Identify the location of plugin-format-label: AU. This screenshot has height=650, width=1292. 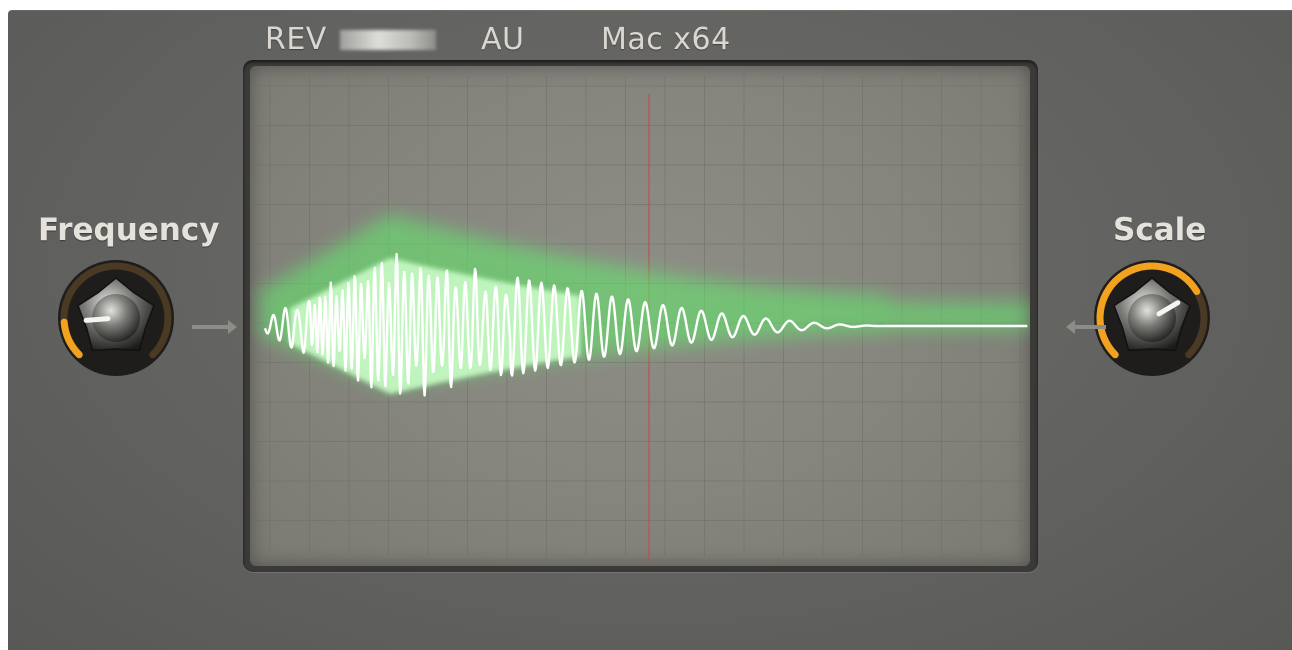
(503, 39).